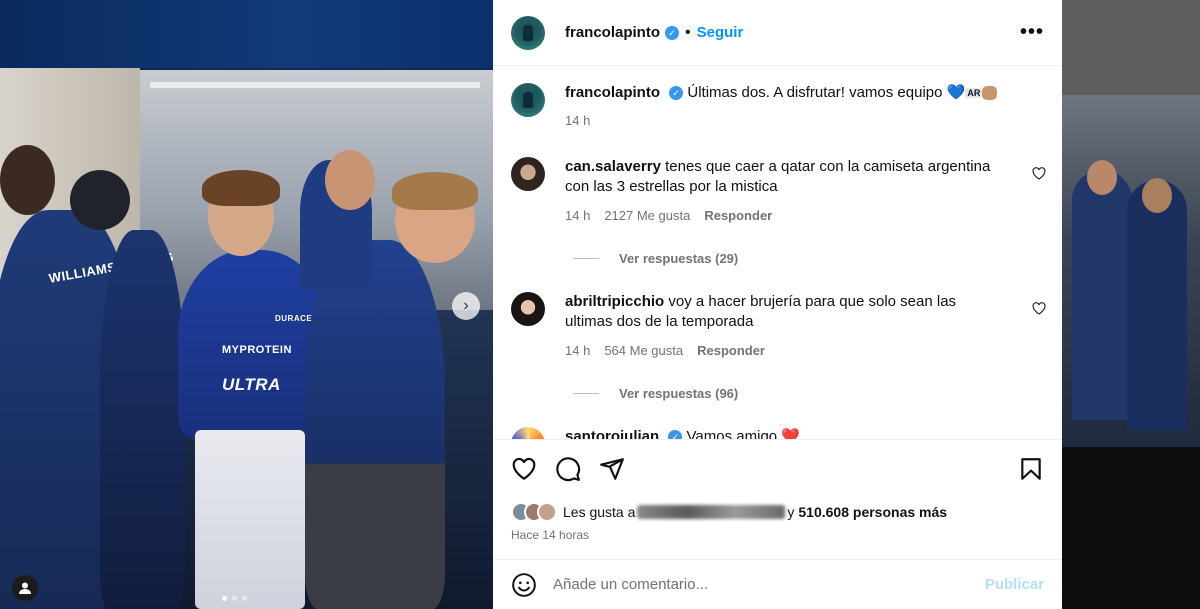 The image size is (1200, 609). I want to click on flag-emoji: AR, so click(974, 93).